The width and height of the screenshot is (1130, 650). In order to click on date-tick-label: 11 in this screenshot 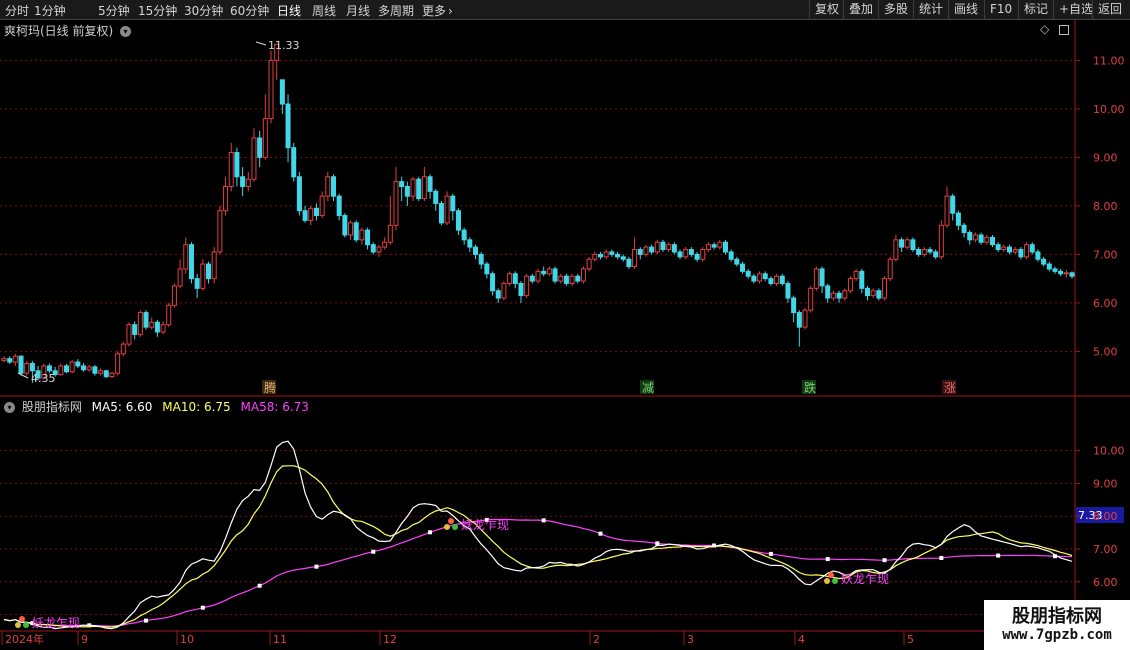, I will do `click(280, 639)`.